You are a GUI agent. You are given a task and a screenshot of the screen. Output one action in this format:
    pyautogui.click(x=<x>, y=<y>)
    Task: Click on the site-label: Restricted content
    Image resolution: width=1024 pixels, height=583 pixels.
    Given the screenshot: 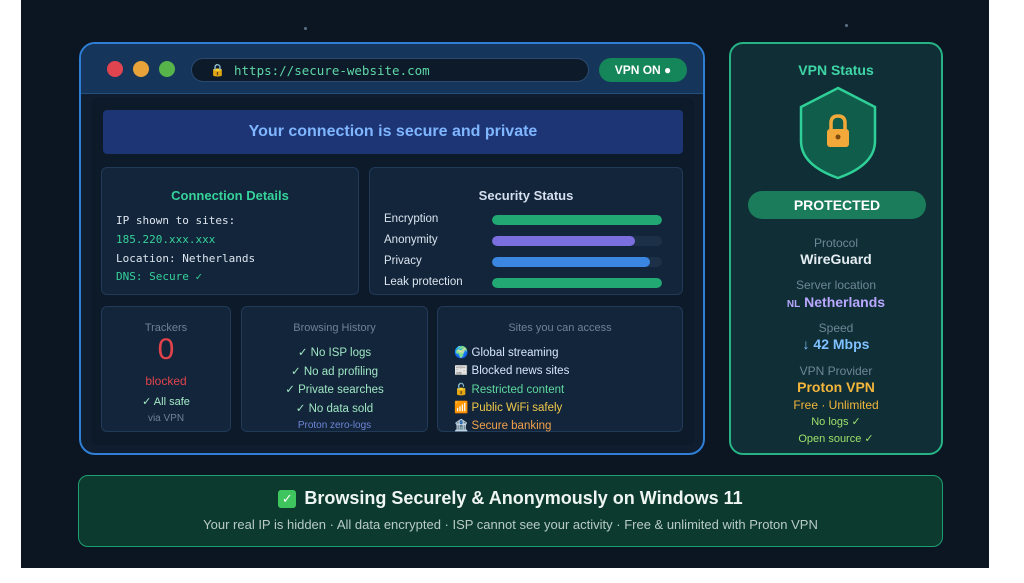 What is the action you would take?
    pyautogui.click(x=518, y=390)
    